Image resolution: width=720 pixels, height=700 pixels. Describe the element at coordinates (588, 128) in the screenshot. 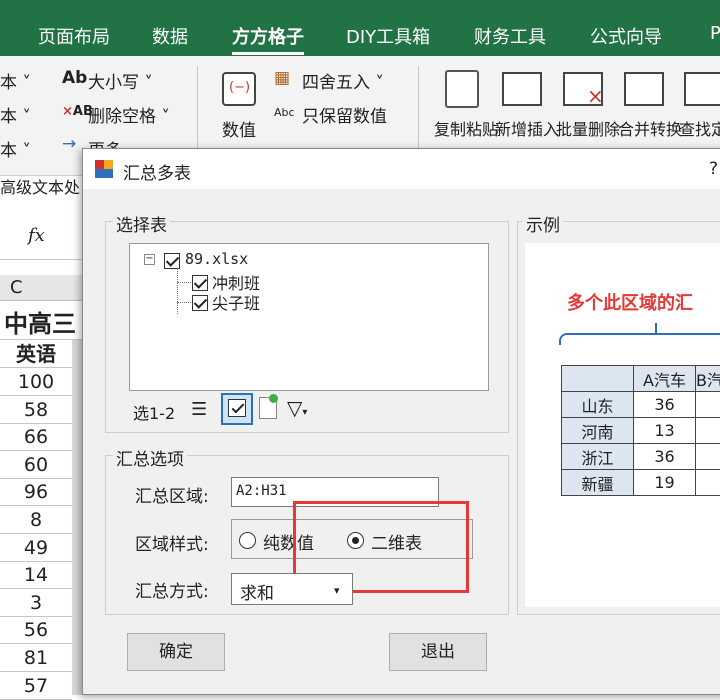

I see `batch-delete-button: 批量删除` at that location.